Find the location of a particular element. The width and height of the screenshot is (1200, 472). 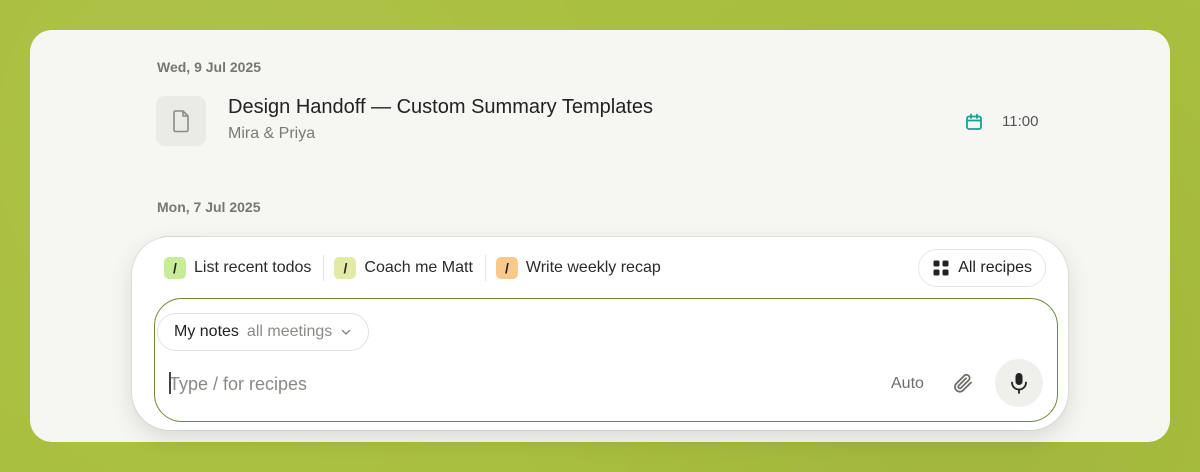

recipe-coach-me-matt: / Coach me Matt is located at coordinates (404, 268).